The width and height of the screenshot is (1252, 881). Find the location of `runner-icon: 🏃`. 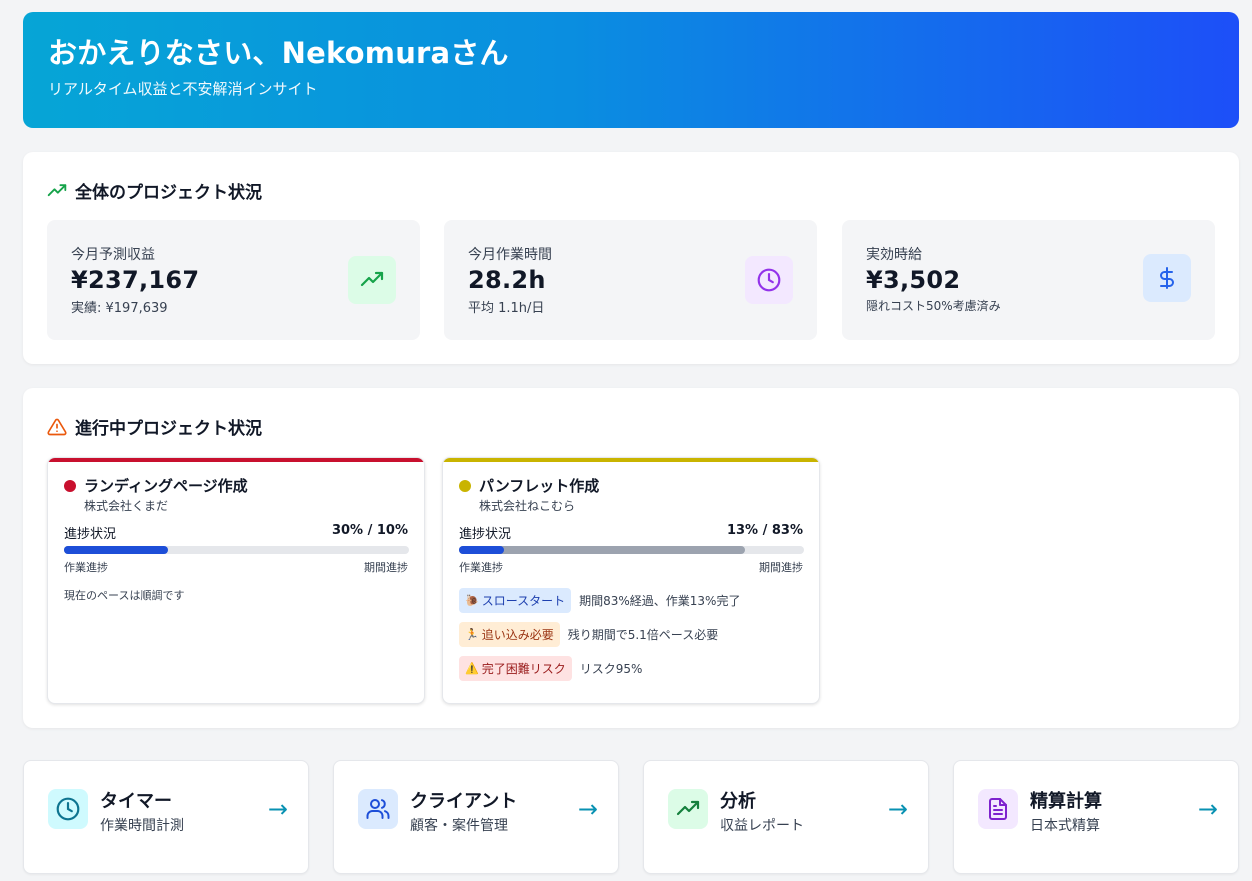

runner-icon: 🏃 is located at coordinates (472, 634).